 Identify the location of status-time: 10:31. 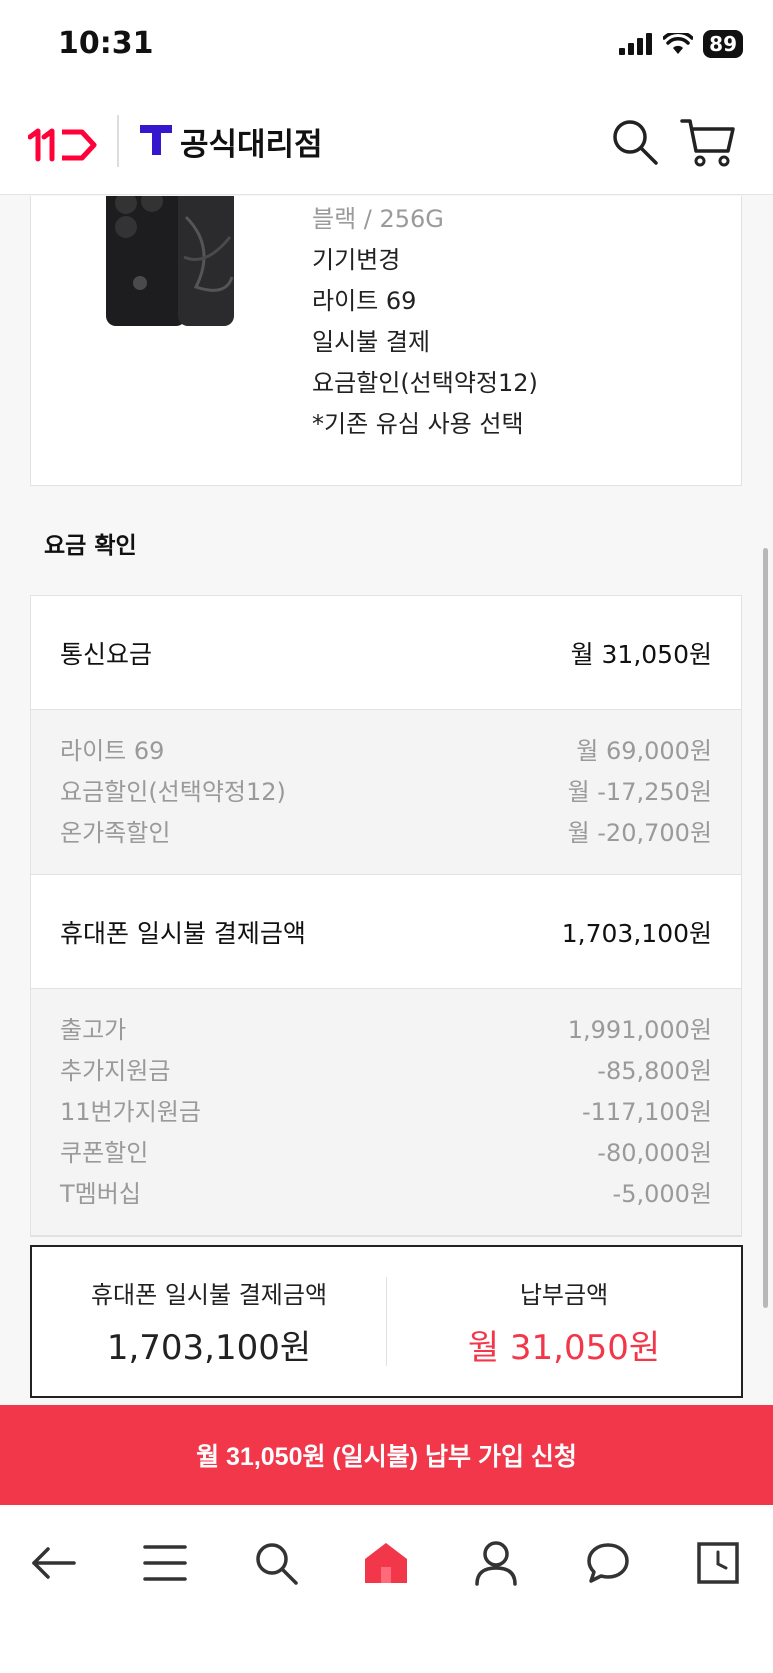
(106, 43).